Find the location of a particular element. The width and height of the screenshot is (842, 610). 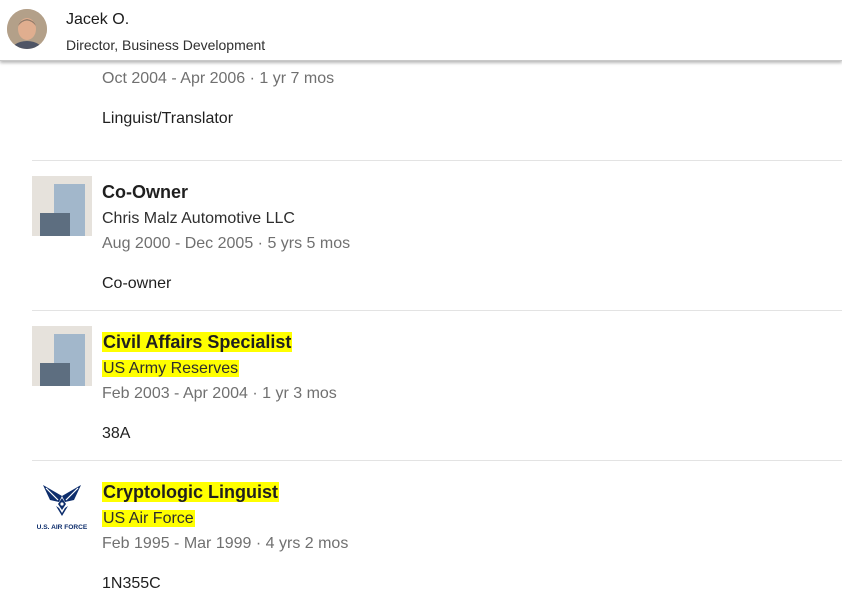

experience-company: US Army Reserves is located at coordinates (171, 369).